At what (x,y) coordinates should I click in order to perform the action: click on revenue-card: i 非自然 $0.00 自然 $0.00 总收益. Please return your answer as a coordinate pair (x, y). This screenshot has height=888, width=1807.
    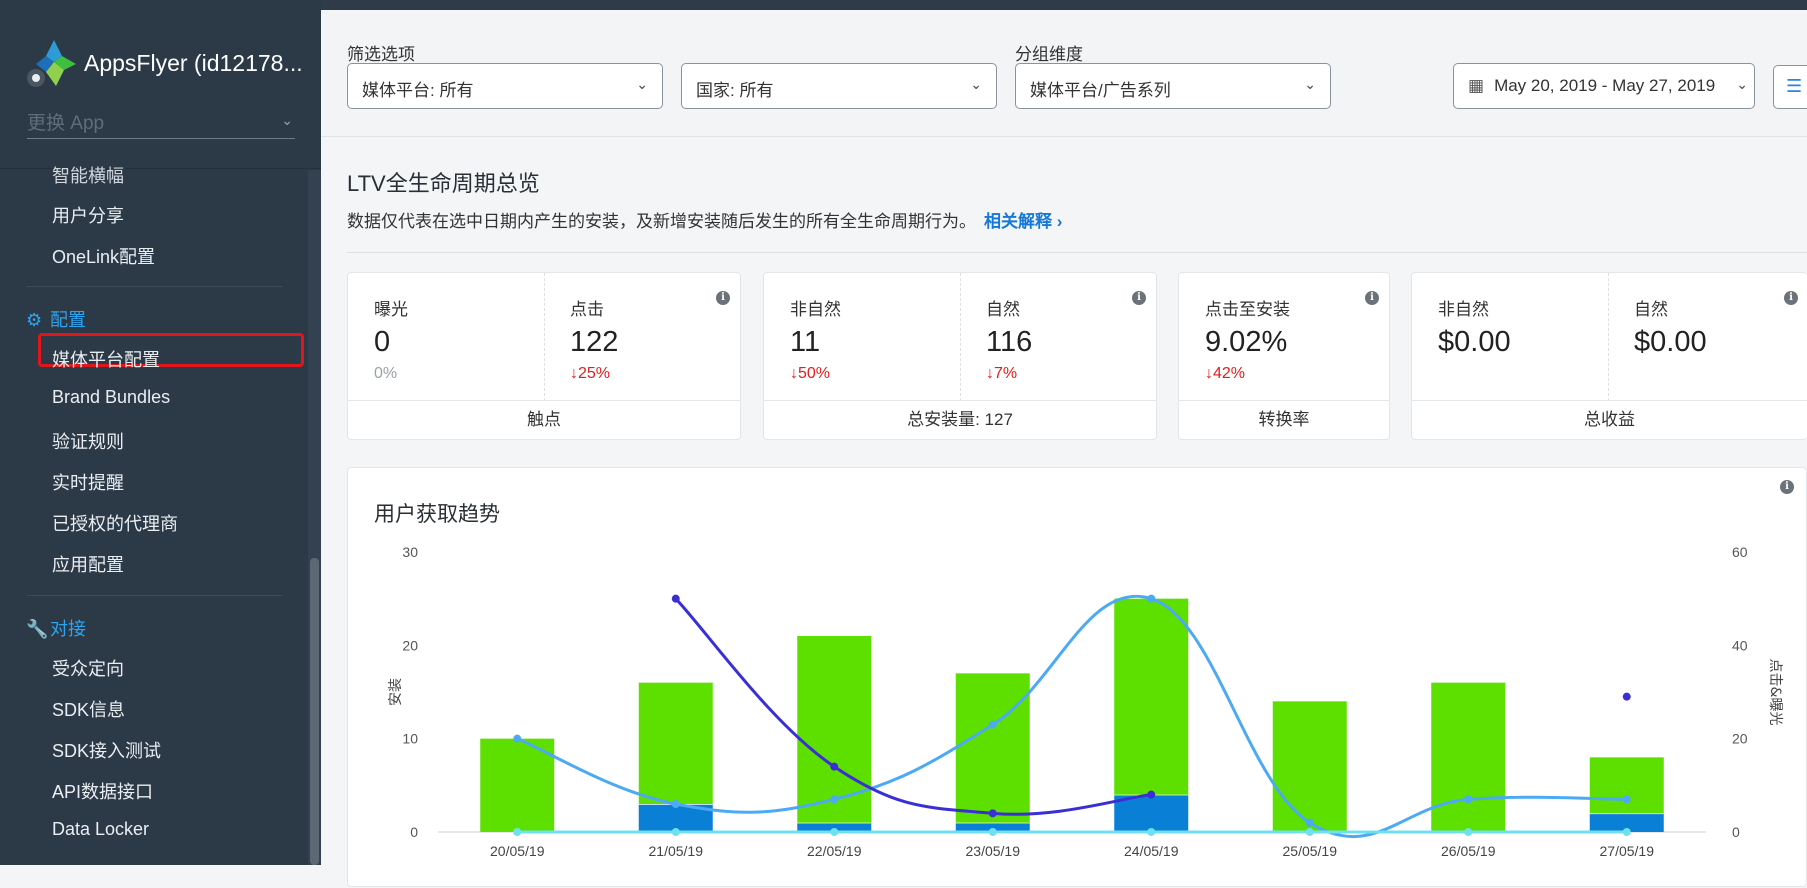
    Looking at the image, I should click on (1609, 356).